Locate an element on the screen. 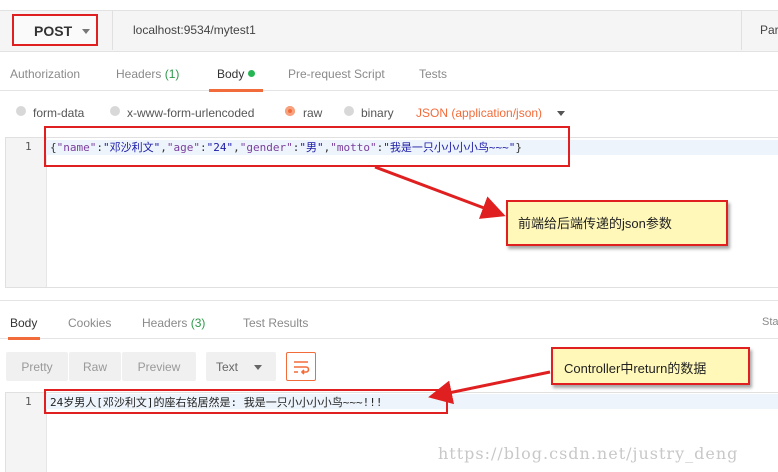 The height and width of the screenshot is (472, 778). response-arrow is located at coordinates (489, 387).